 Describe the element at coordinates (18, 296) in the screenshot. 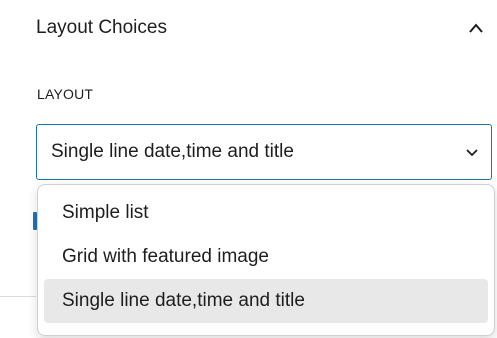

I see `panel-divider` at that location.